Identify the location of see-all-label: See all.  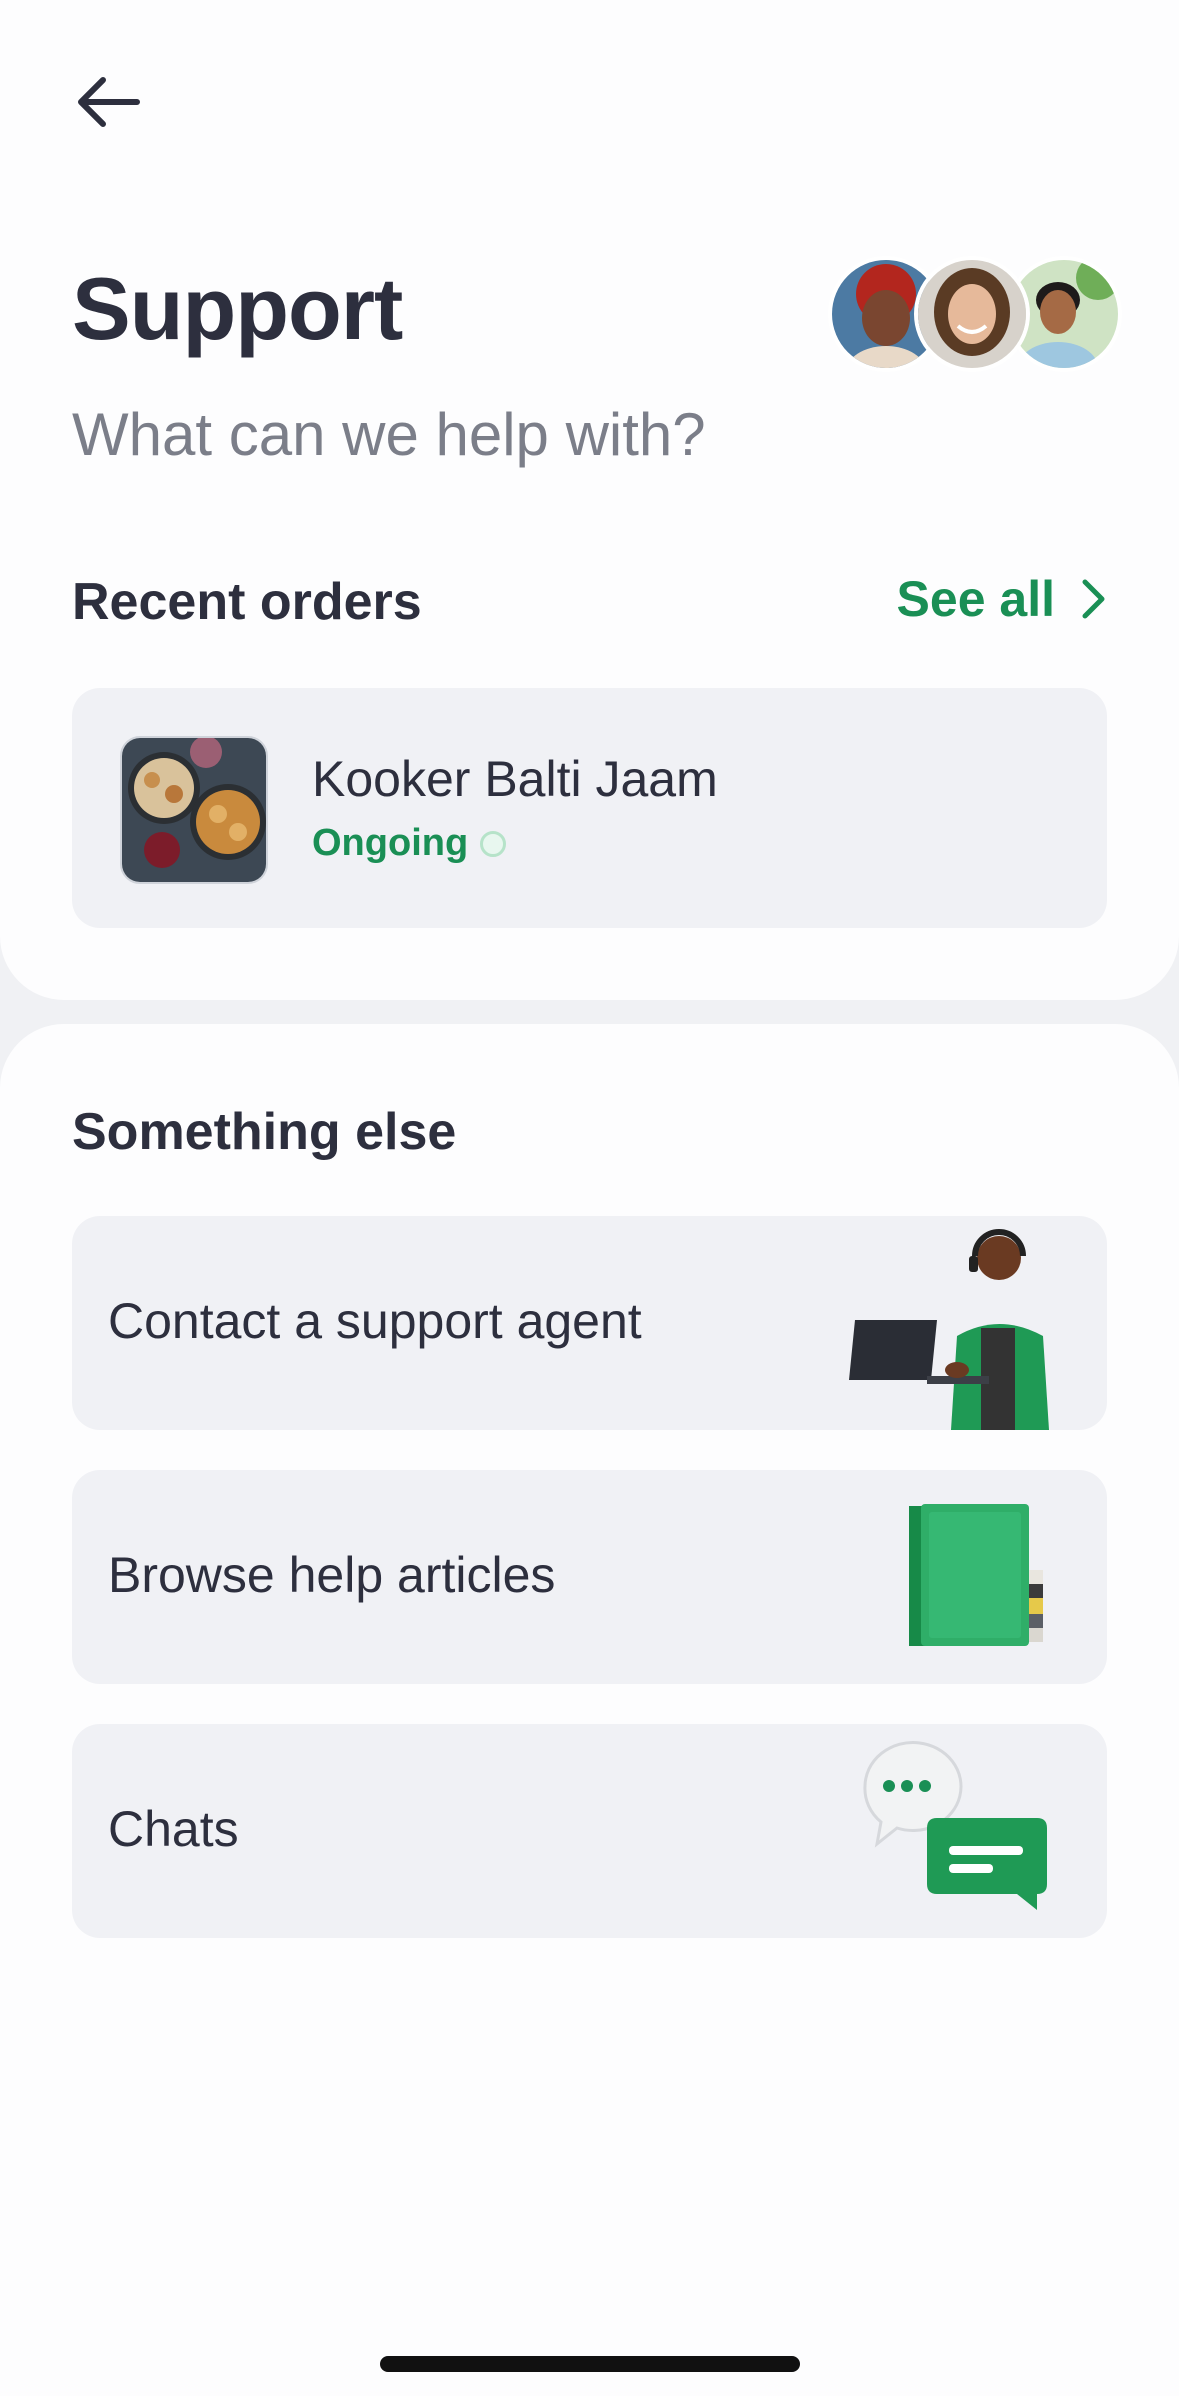
(975, 599).